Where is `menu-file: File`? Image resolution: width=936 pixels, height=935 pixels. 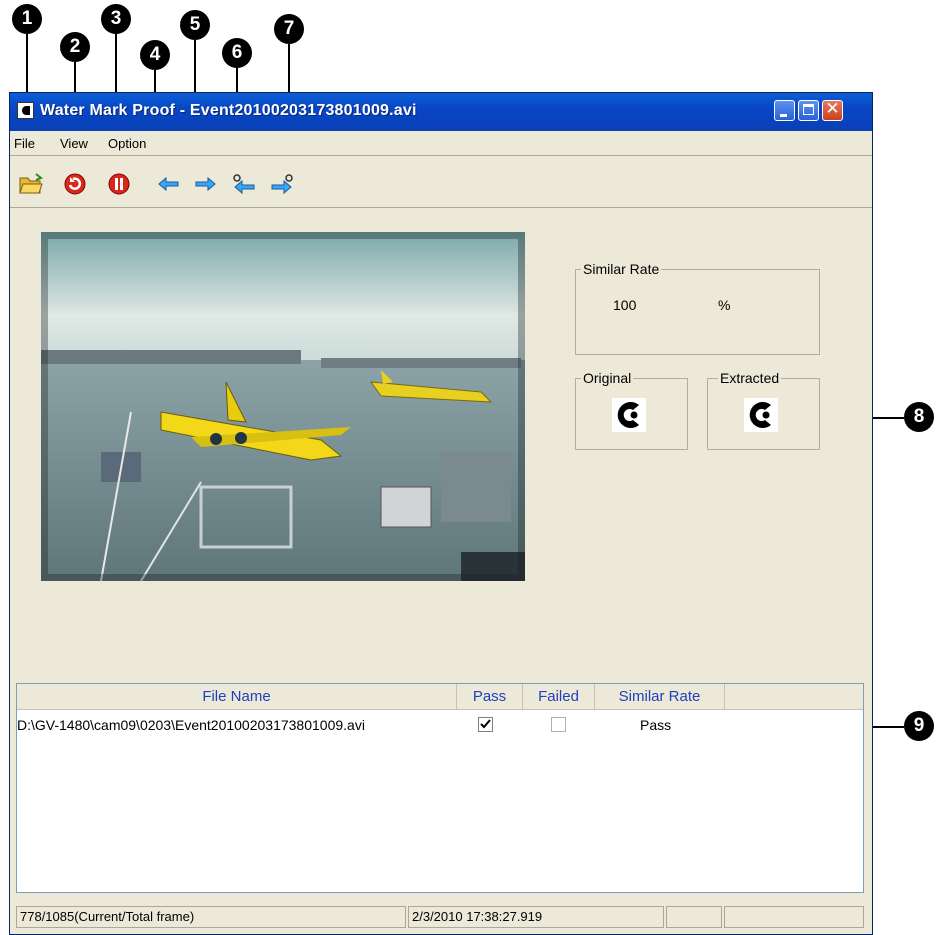
menu-file: File is located at coordinates (24, 143).